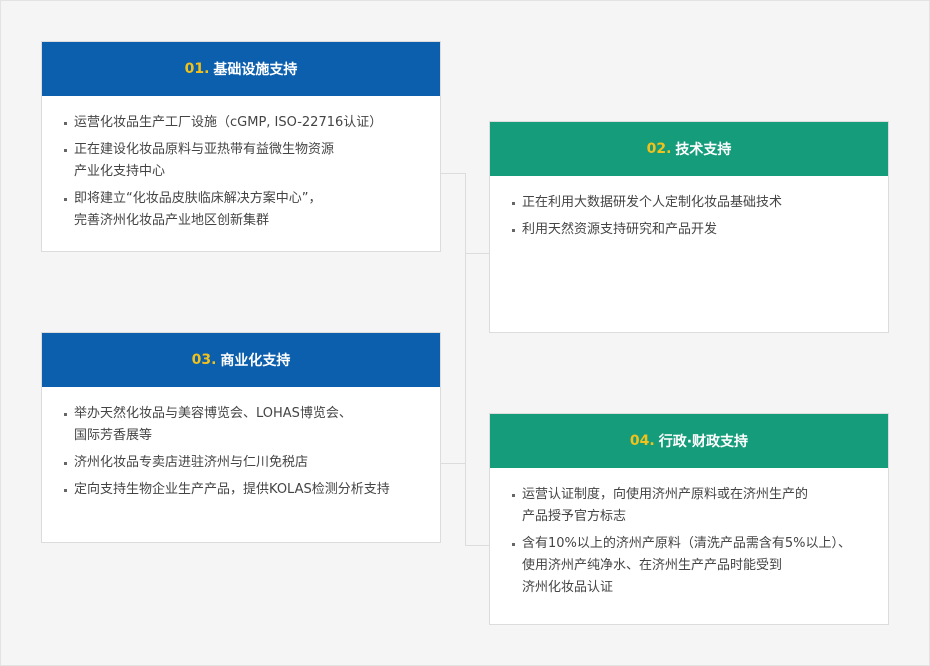 The width and height of the screenshot is (930, 666). What do you see at coordinates (242, 161) in the screenshot?
I see `list-item: 正在建设化妆品原料与亚热带有益微生物资源 产业化支持中心` at bounding box center [242, 161].